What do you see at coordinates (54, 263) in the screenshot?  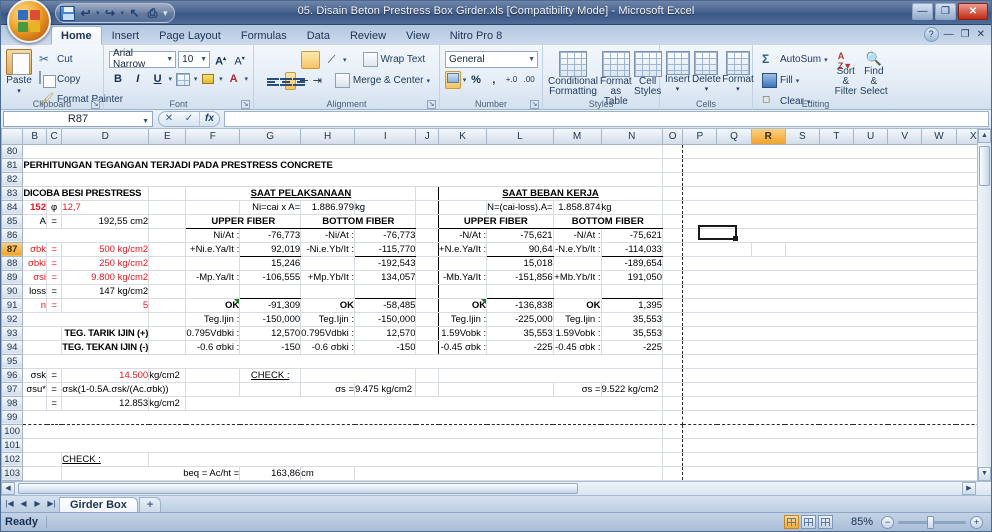 I see `cell-sbki-eq: =` at bounding box center [54, 263].